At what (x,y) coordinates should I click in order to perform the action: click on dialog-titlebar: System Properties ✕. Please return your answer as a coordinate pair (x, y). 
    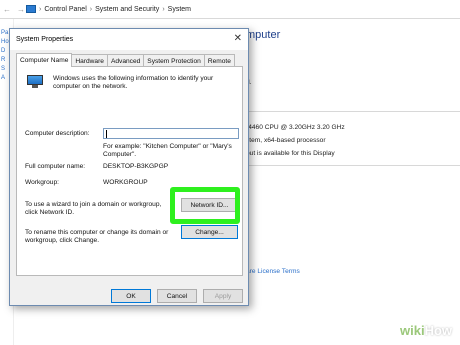
    Looking at the image, I should click on (129, 39).